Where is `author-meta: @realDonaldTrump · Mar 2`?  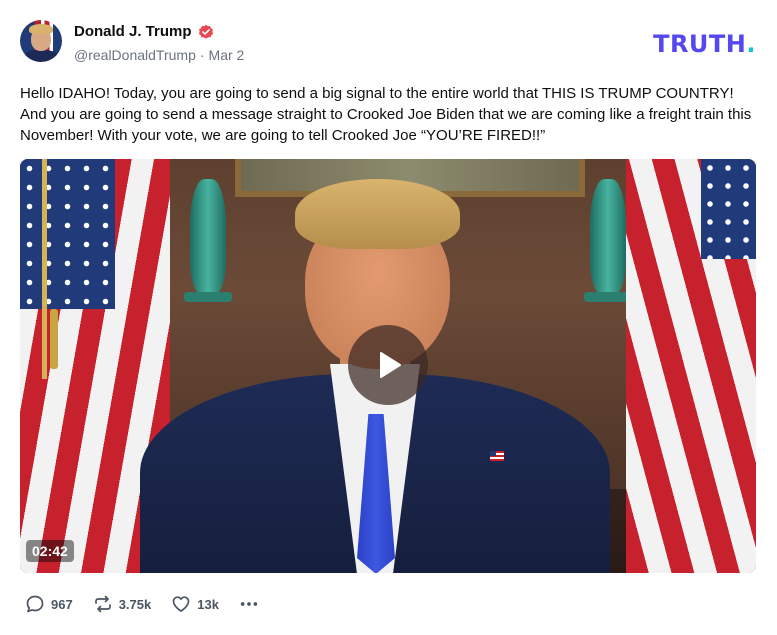 author-meta: @realDonaldTrump · Mar 2 is located at coordinates (159, 55).